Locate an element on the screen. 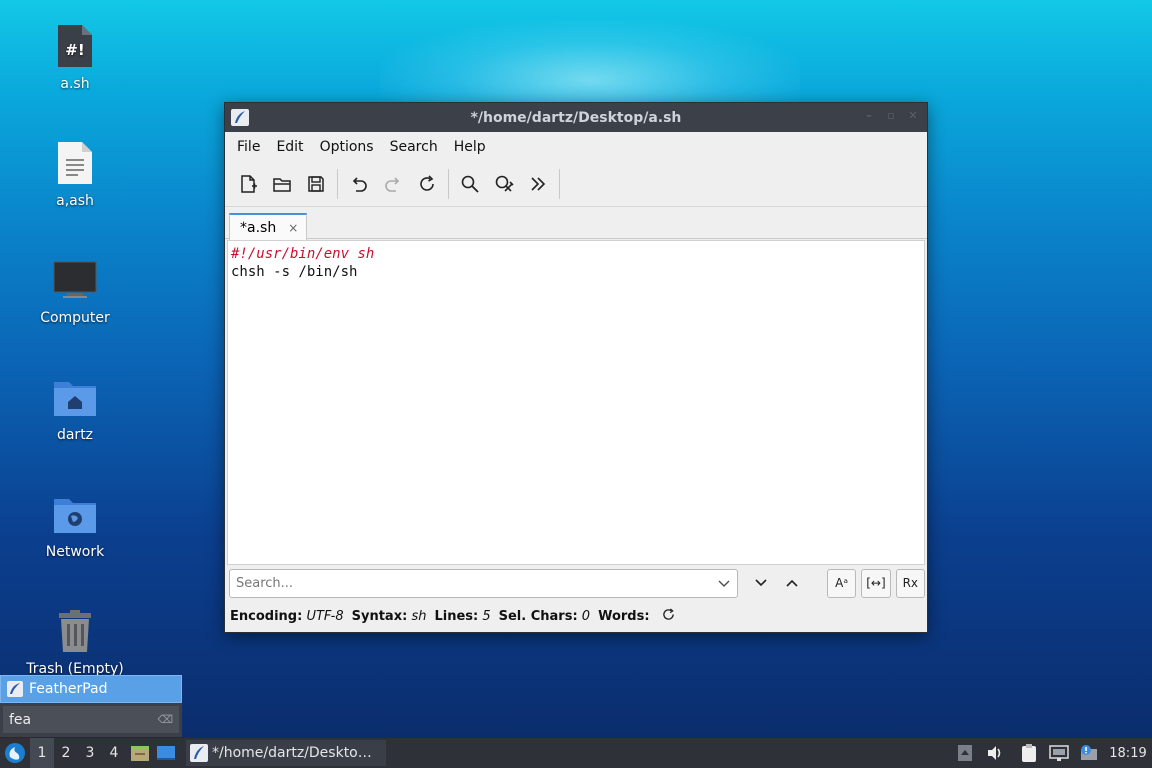 This screenshot has height=768, width=1152. desktop-icon-a-ash: a,ash is located at coordinates (75, 189).